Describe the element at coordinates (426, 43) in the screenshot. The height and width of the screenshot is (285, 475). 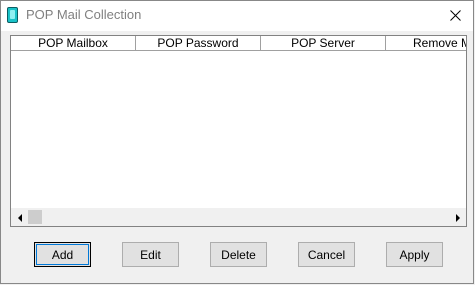
I see `column-header-remove-mail: Remove Mail` at that location.